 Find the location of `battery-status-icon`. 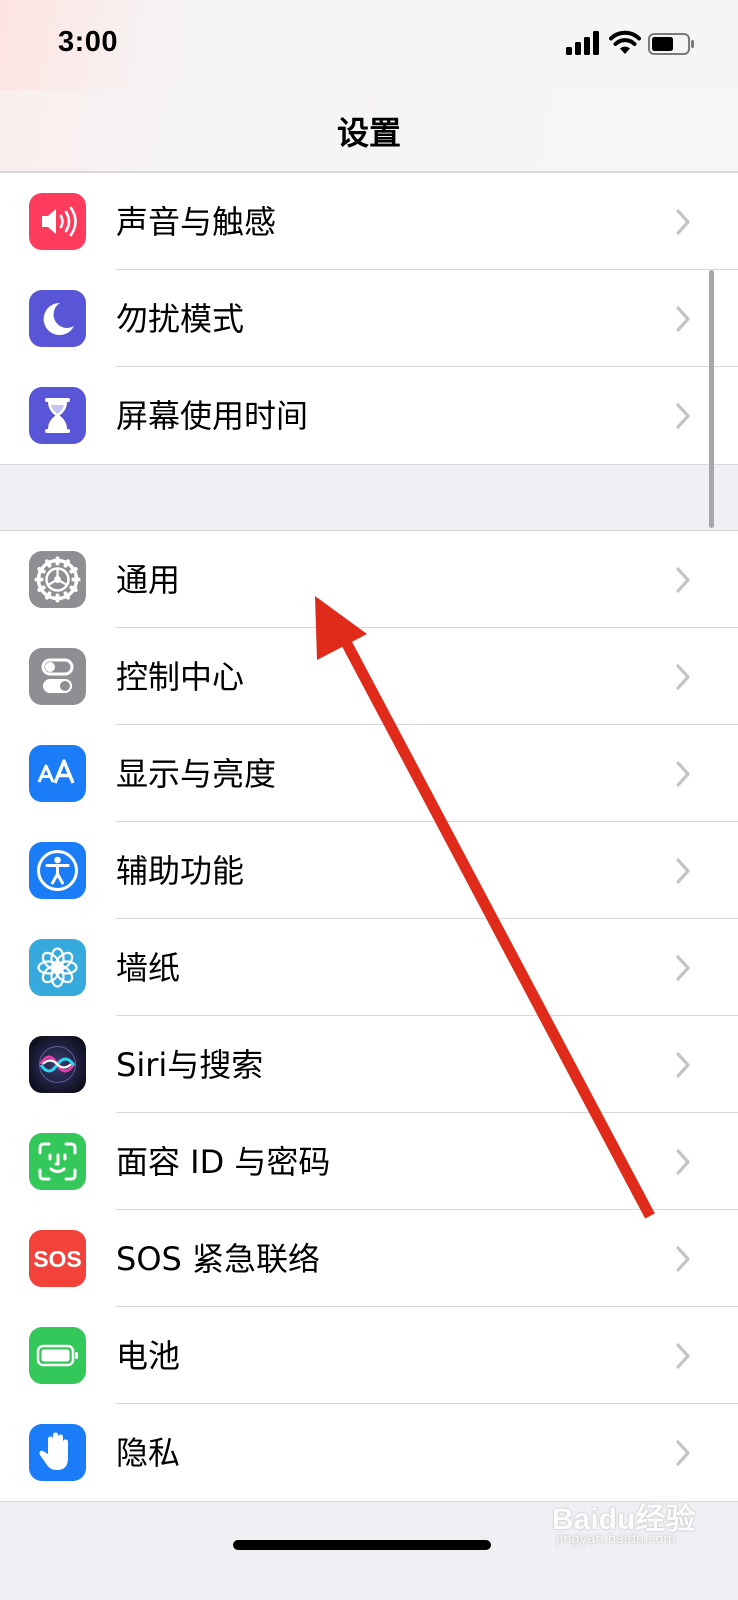

battery-status-icon is located at coordinates (671, 44).